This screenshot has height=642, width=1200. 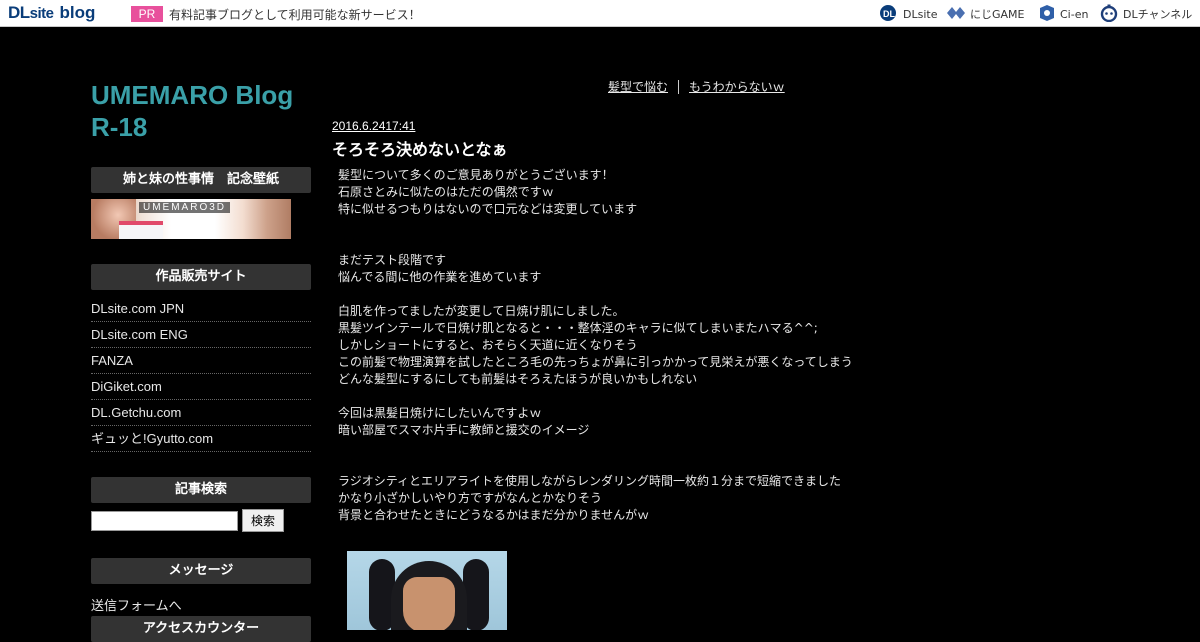 What do you see at coordinates (201, 490) in the screenshot?
I see `search-heading: 記事検索` at bounding box center [201, 490].